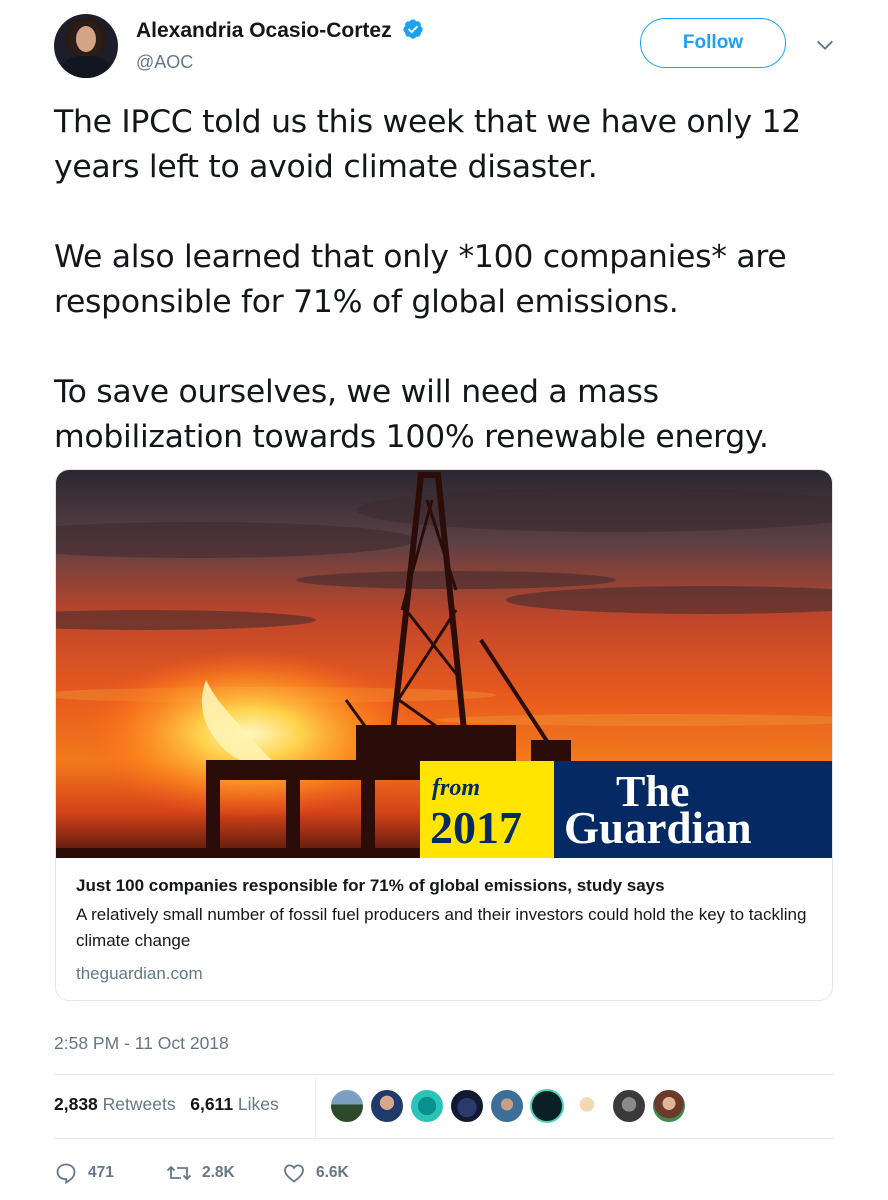 The image size is (888, 1200). I want to click on reply-icon, so click(66, 1174).